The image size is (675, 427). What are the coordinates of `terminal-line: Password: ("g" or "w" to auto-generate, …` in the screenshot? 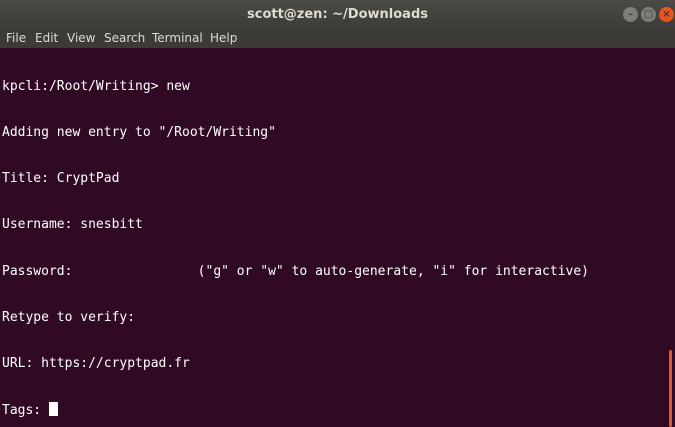 It's located at (295, 271).